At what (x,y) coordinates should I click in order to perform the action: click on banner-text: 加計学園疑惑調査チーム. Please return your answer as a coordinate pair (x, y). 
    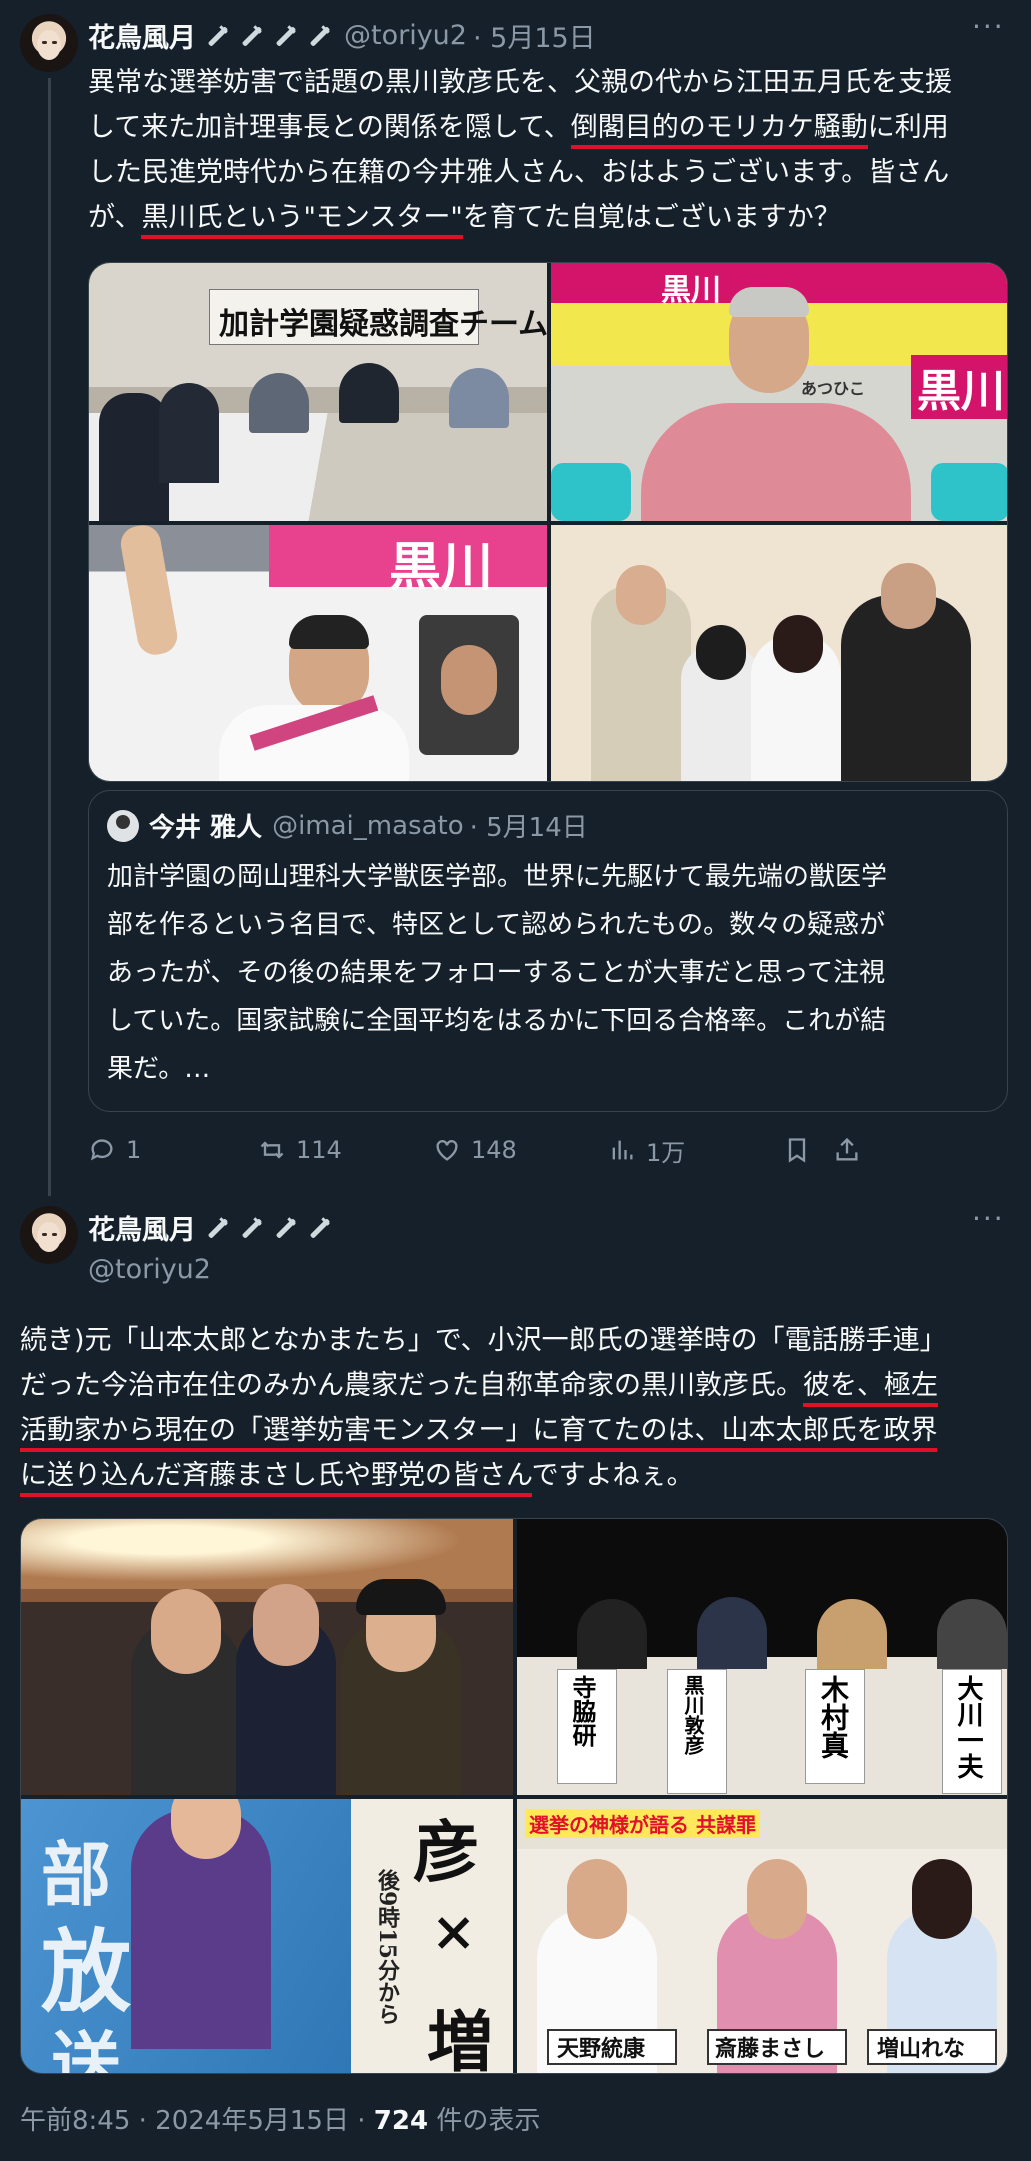
    Looking at the image, I should click on (383, 324).